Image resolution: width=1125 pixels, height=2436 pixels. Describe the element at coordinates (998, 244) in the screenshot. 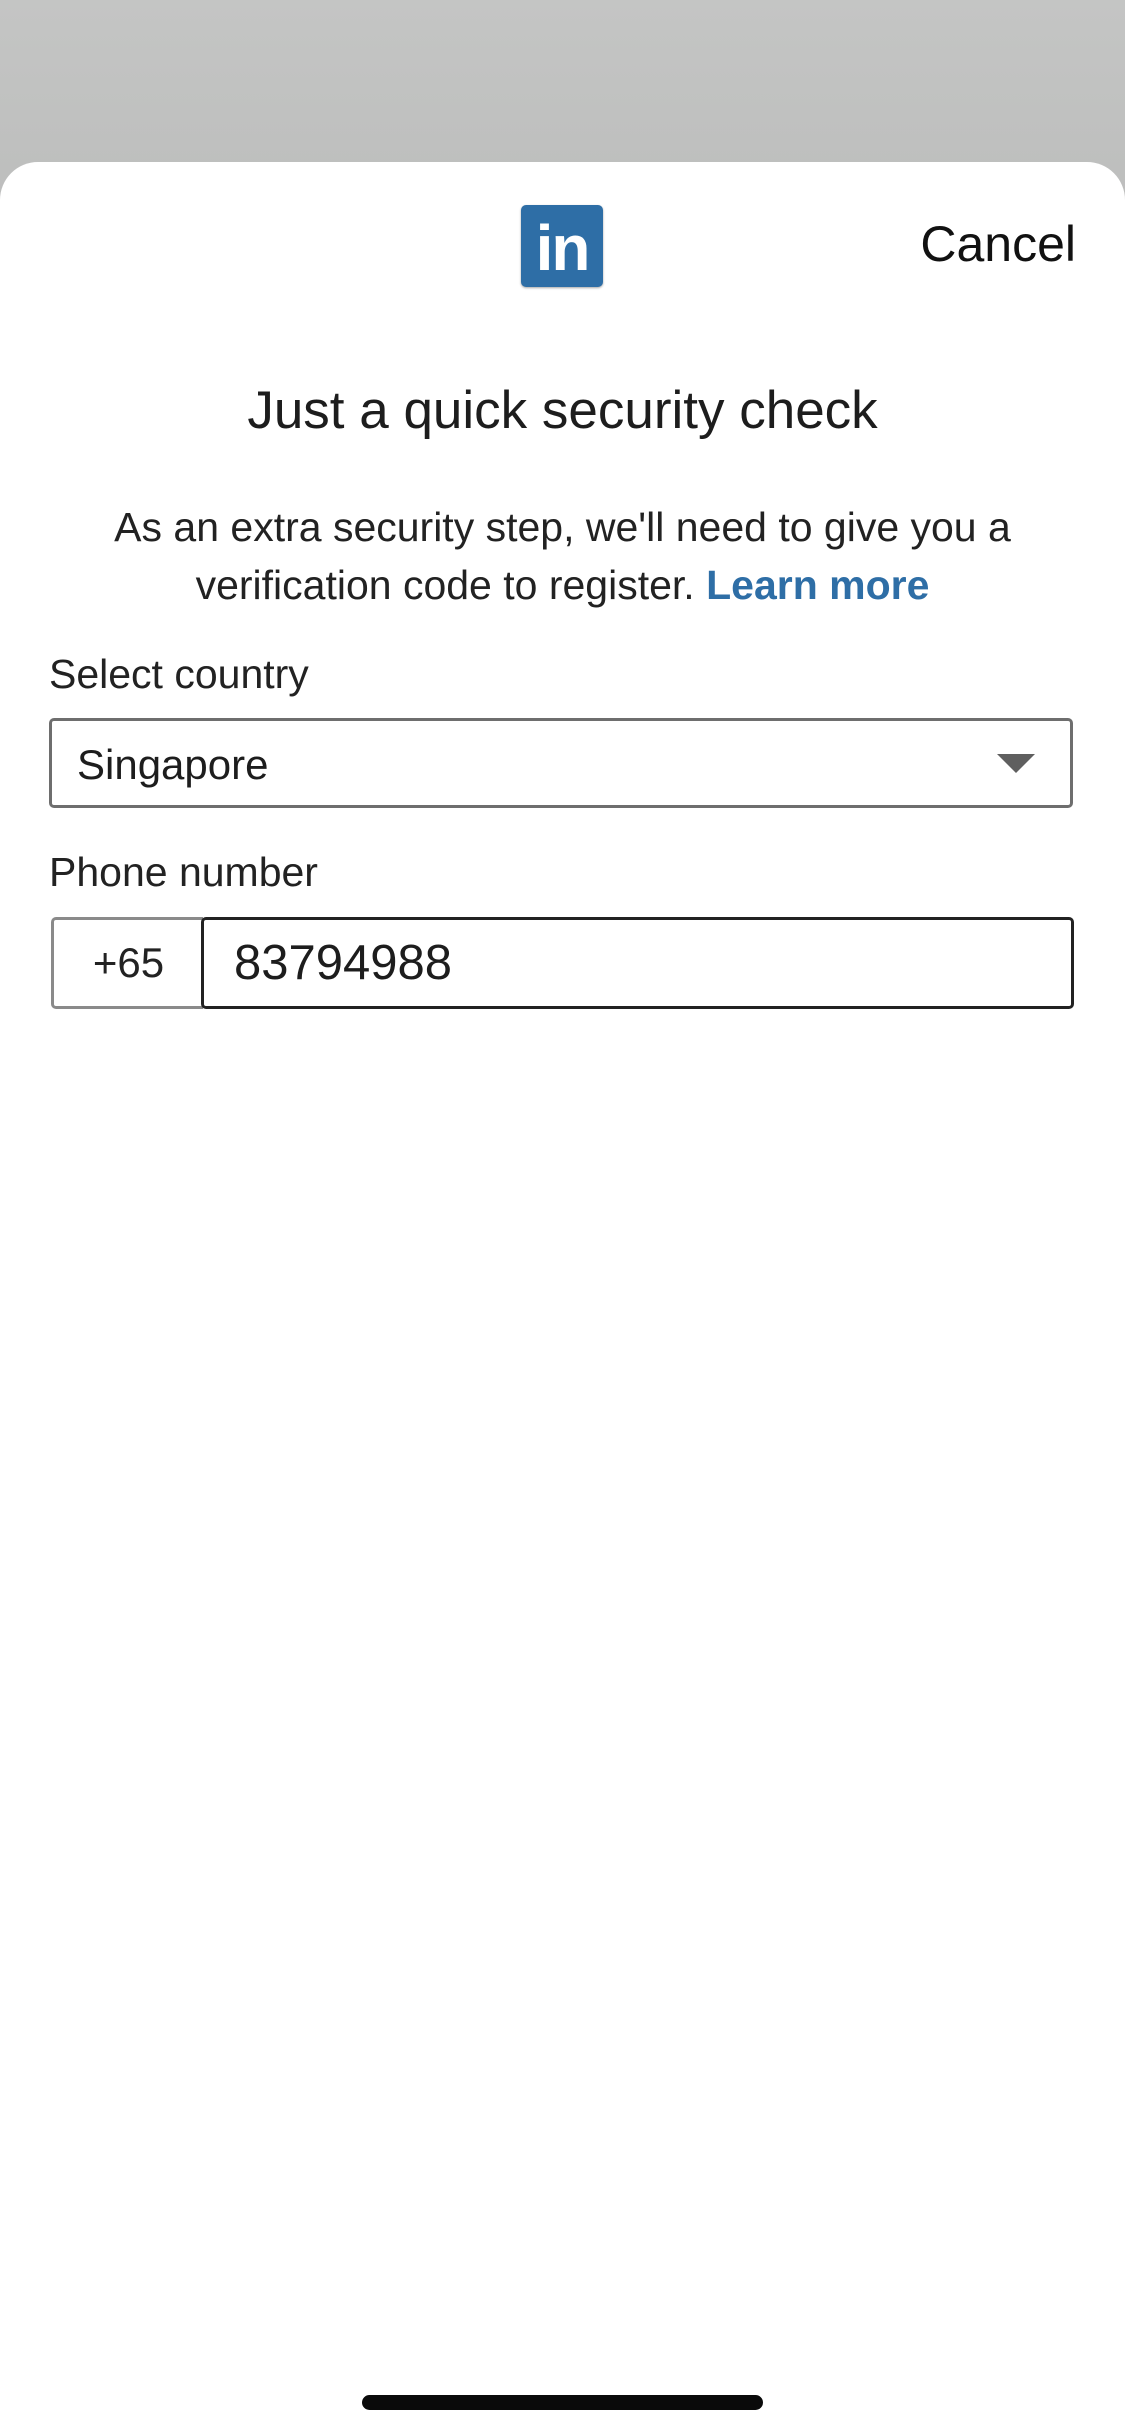

I see `cancel-button: Cancel` at that location.